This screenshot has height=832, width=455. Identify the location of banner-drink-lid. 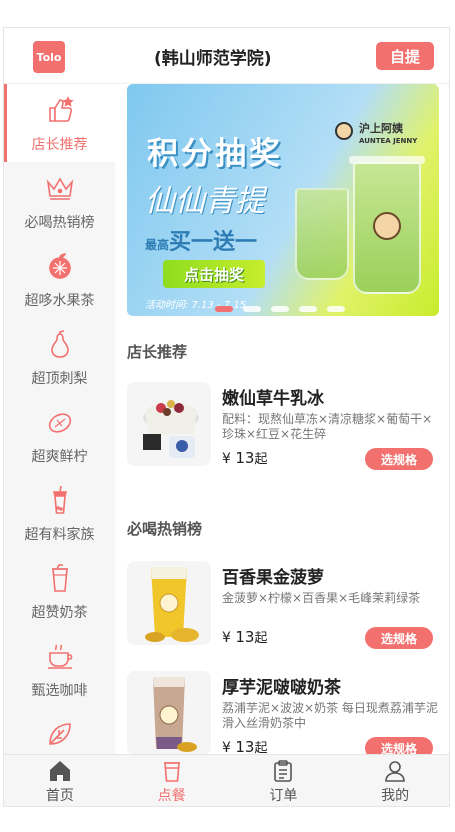
(387, 160).